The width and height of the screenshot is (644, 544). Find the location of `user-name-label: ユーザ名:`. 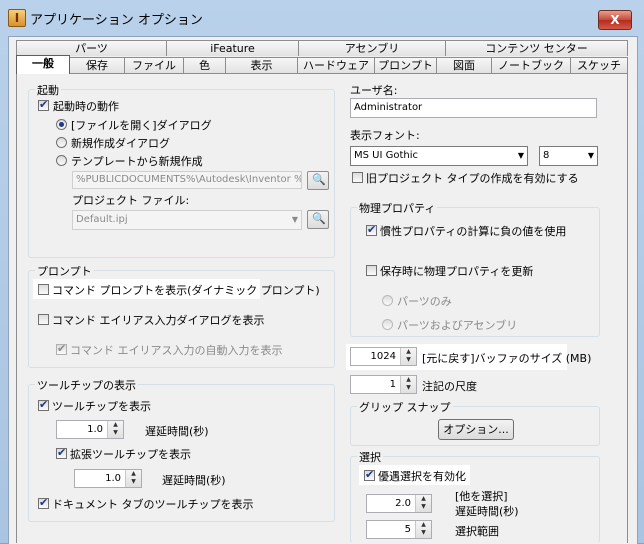

user-name-label: ユーザ名: is located at coordinates (374, 90).